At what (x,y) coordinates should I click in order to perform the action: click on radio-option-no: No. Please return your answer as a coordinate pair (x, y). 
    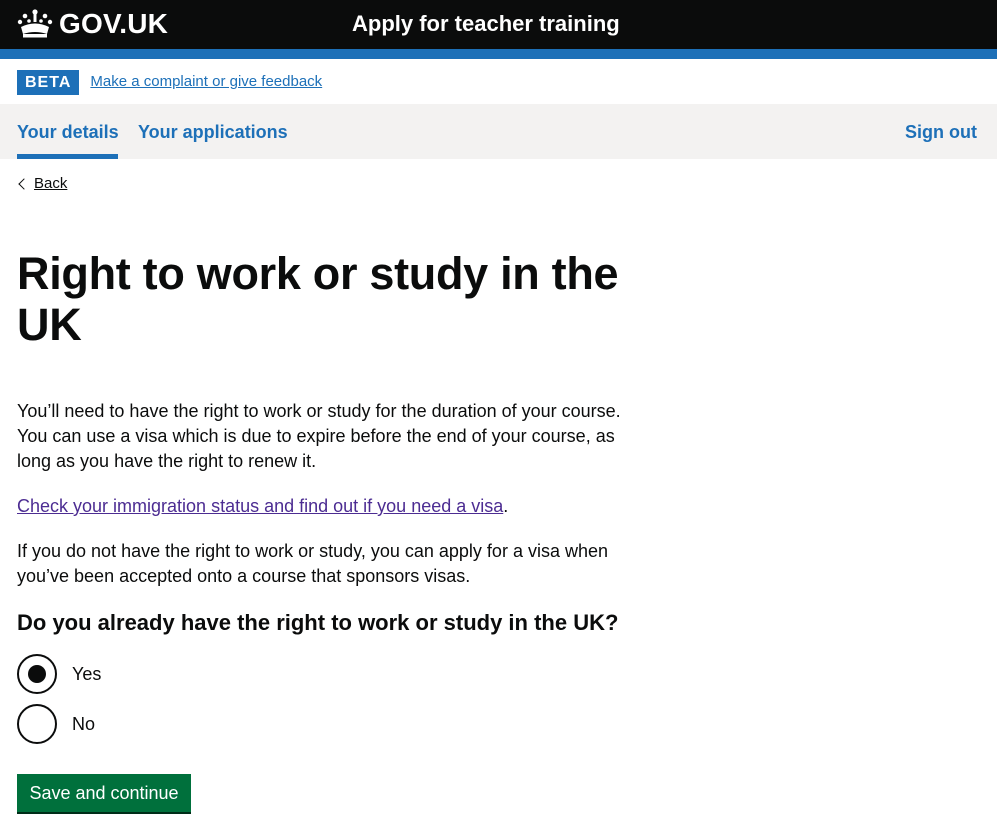
    Looking at the image, I should click on (56, 724).